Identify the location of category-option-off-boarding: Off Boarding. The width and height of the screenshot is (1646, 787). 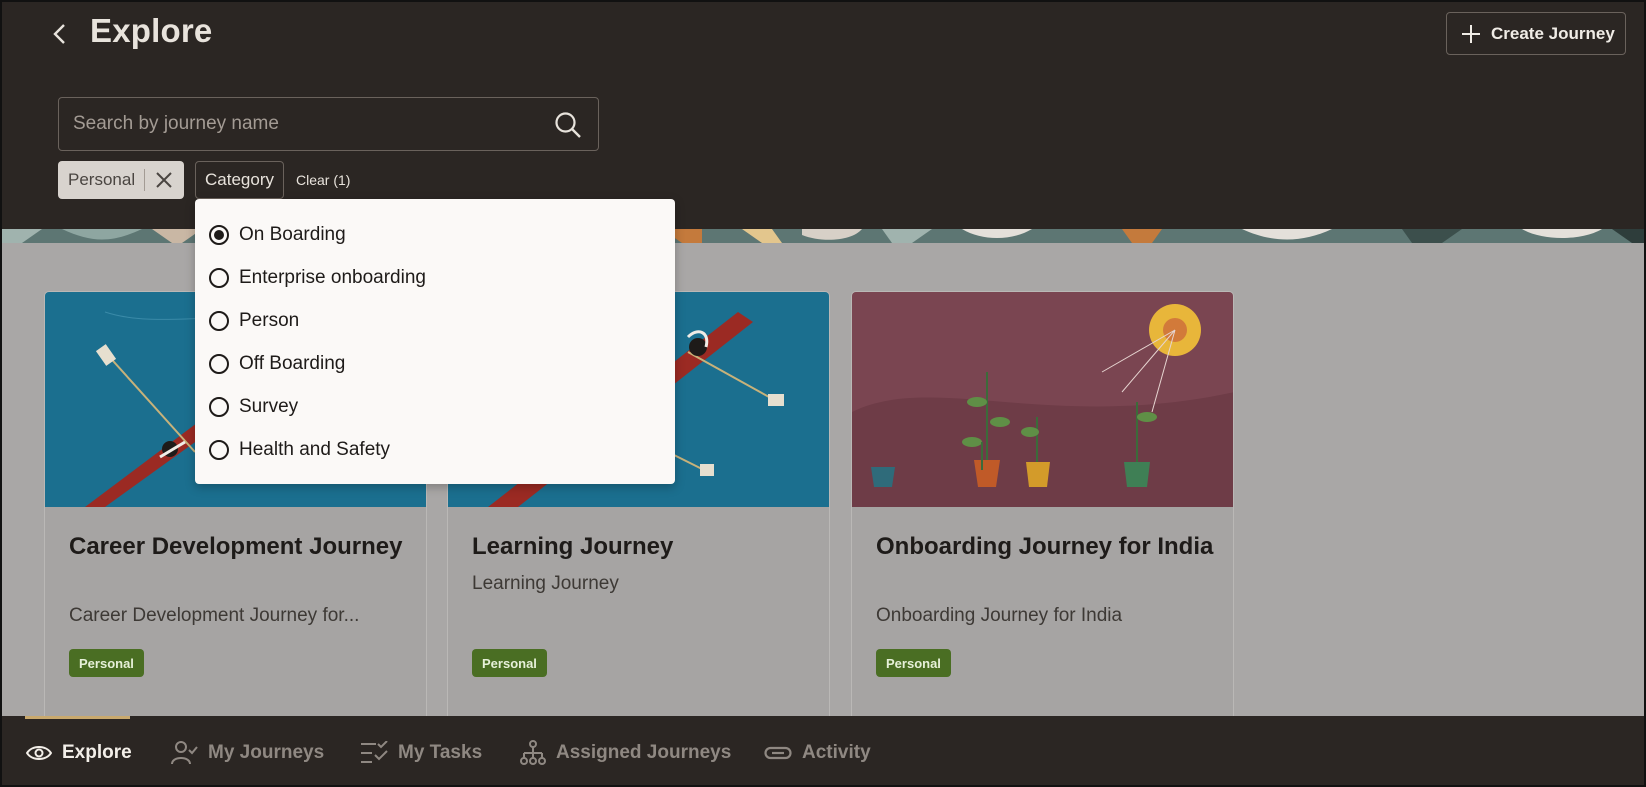
(435, 363).